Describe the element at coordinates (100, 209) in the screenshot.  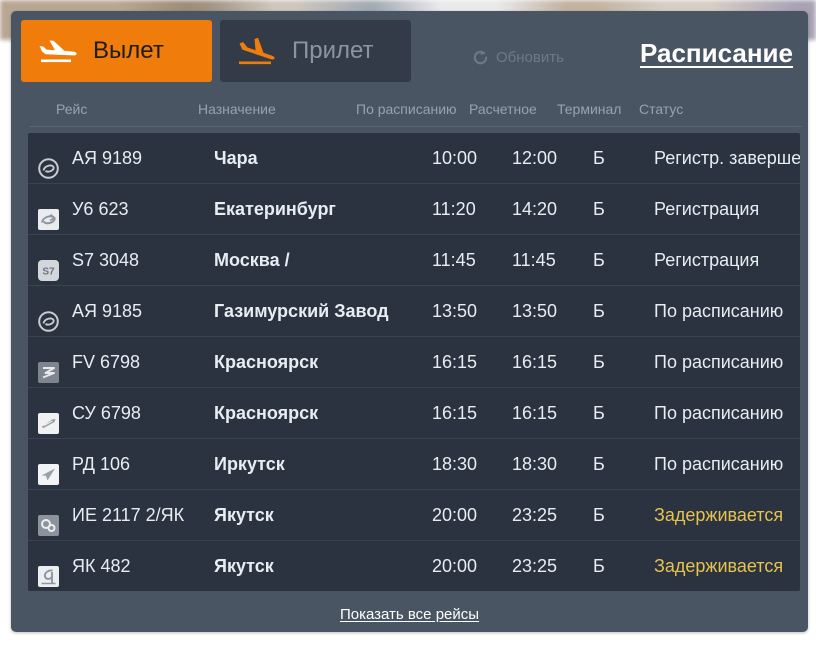
I see `flight-number: У6 623` at that location.